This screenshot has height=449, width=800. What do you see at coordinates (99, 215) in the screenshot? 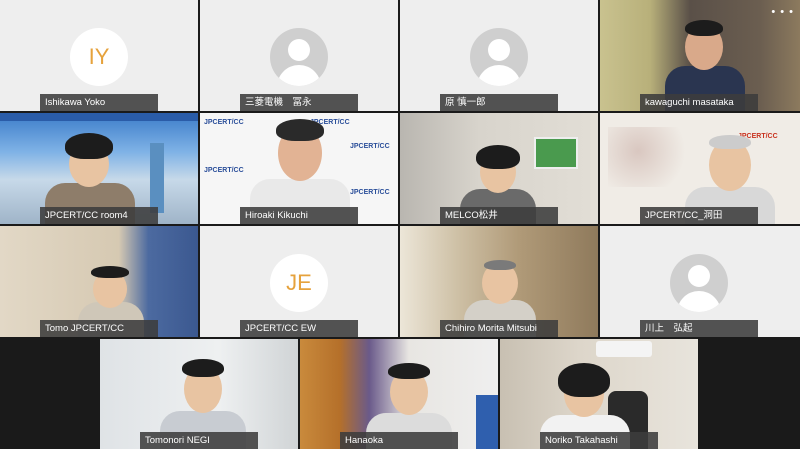
I see `participant-name-label: JPCERT/CC room4` at bounding box center [99, 215].